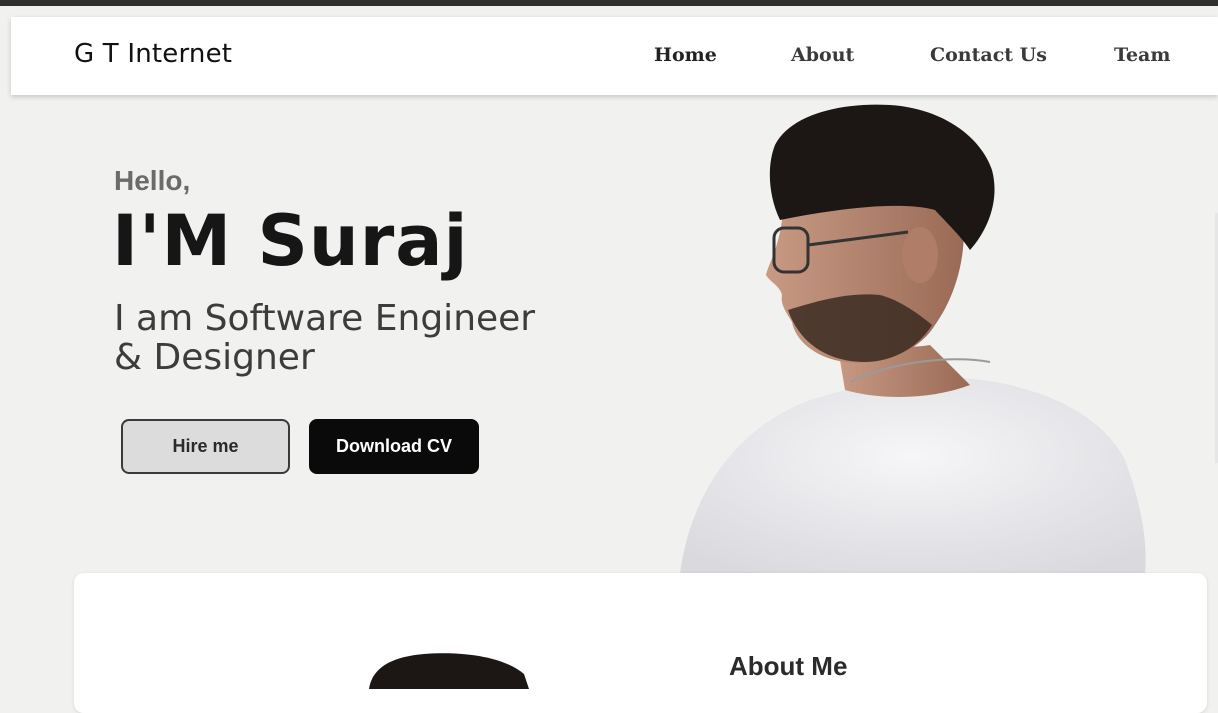  I want to click on hero-role-line-2: & Designer, so click(214, 357).